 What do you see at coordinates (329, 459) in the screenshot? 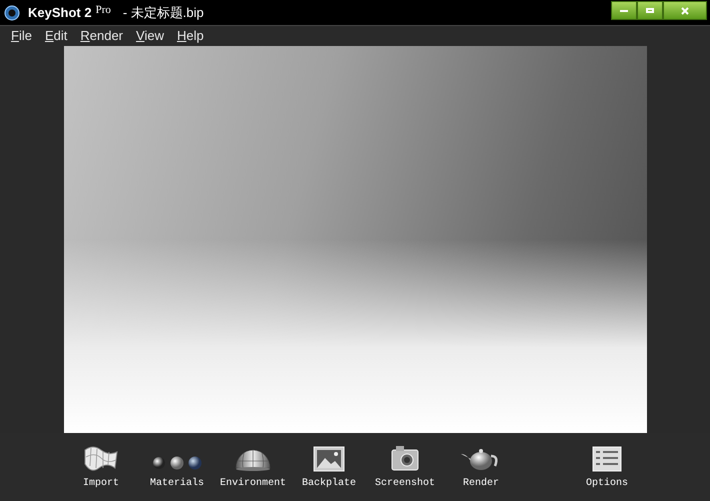
I see `picture-frame-icon` at bounding box center [329, 459].